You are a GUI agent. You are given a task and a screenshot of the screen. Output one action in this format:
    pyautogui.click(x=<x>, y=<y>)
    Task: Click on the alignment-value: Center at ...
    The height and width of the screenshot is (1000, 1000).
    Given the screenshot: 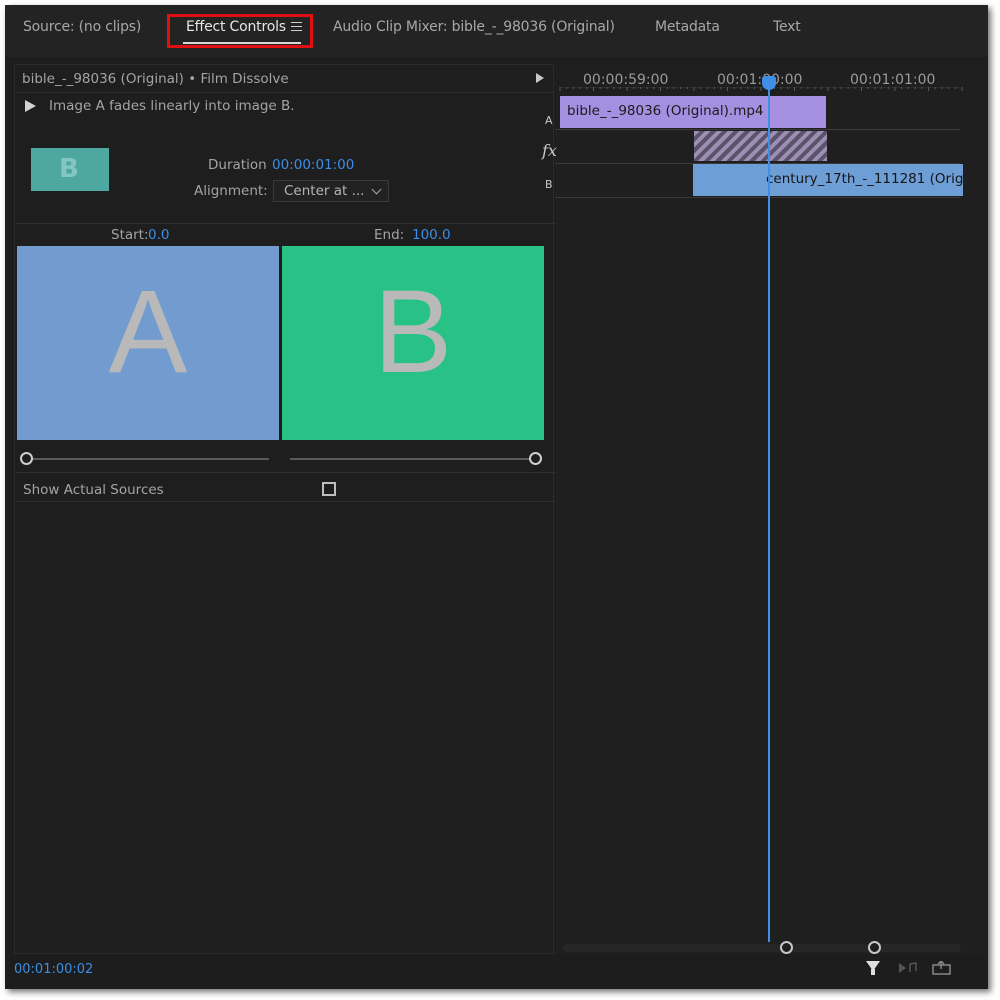 What is the action you would take?
    pyautogui.click(x=324, y=191)
    